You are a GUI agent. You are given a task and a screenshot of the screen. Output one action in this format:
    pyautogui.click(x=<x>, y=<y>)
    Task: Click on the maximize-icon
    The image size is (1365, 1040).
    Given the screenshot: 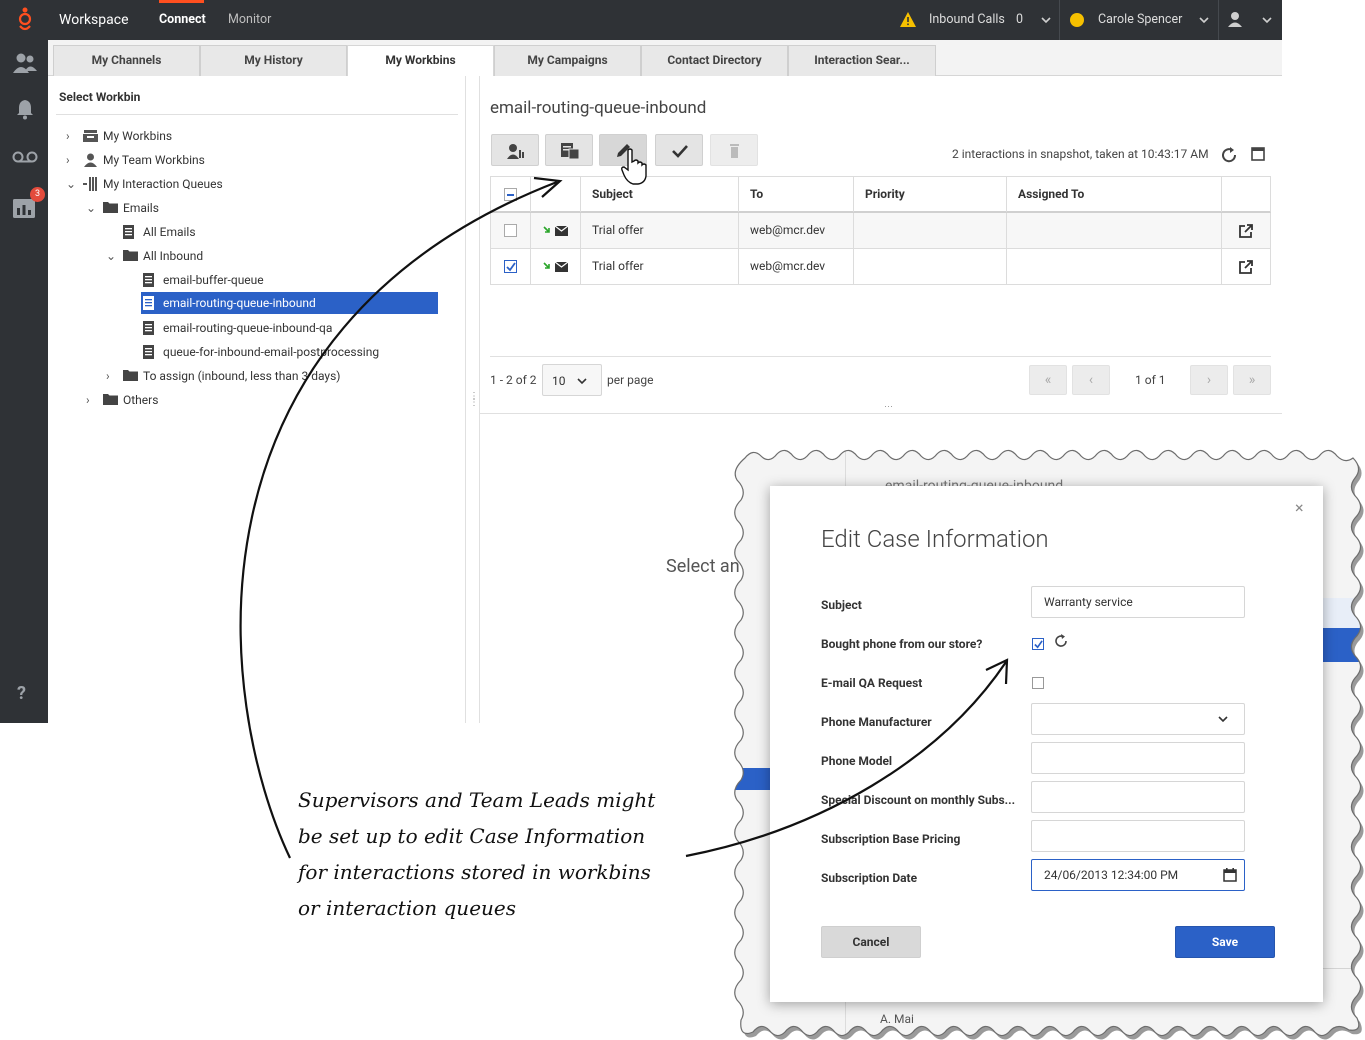 What is the action you would take?
    pyautogui.click(x=1258, y=154)
    